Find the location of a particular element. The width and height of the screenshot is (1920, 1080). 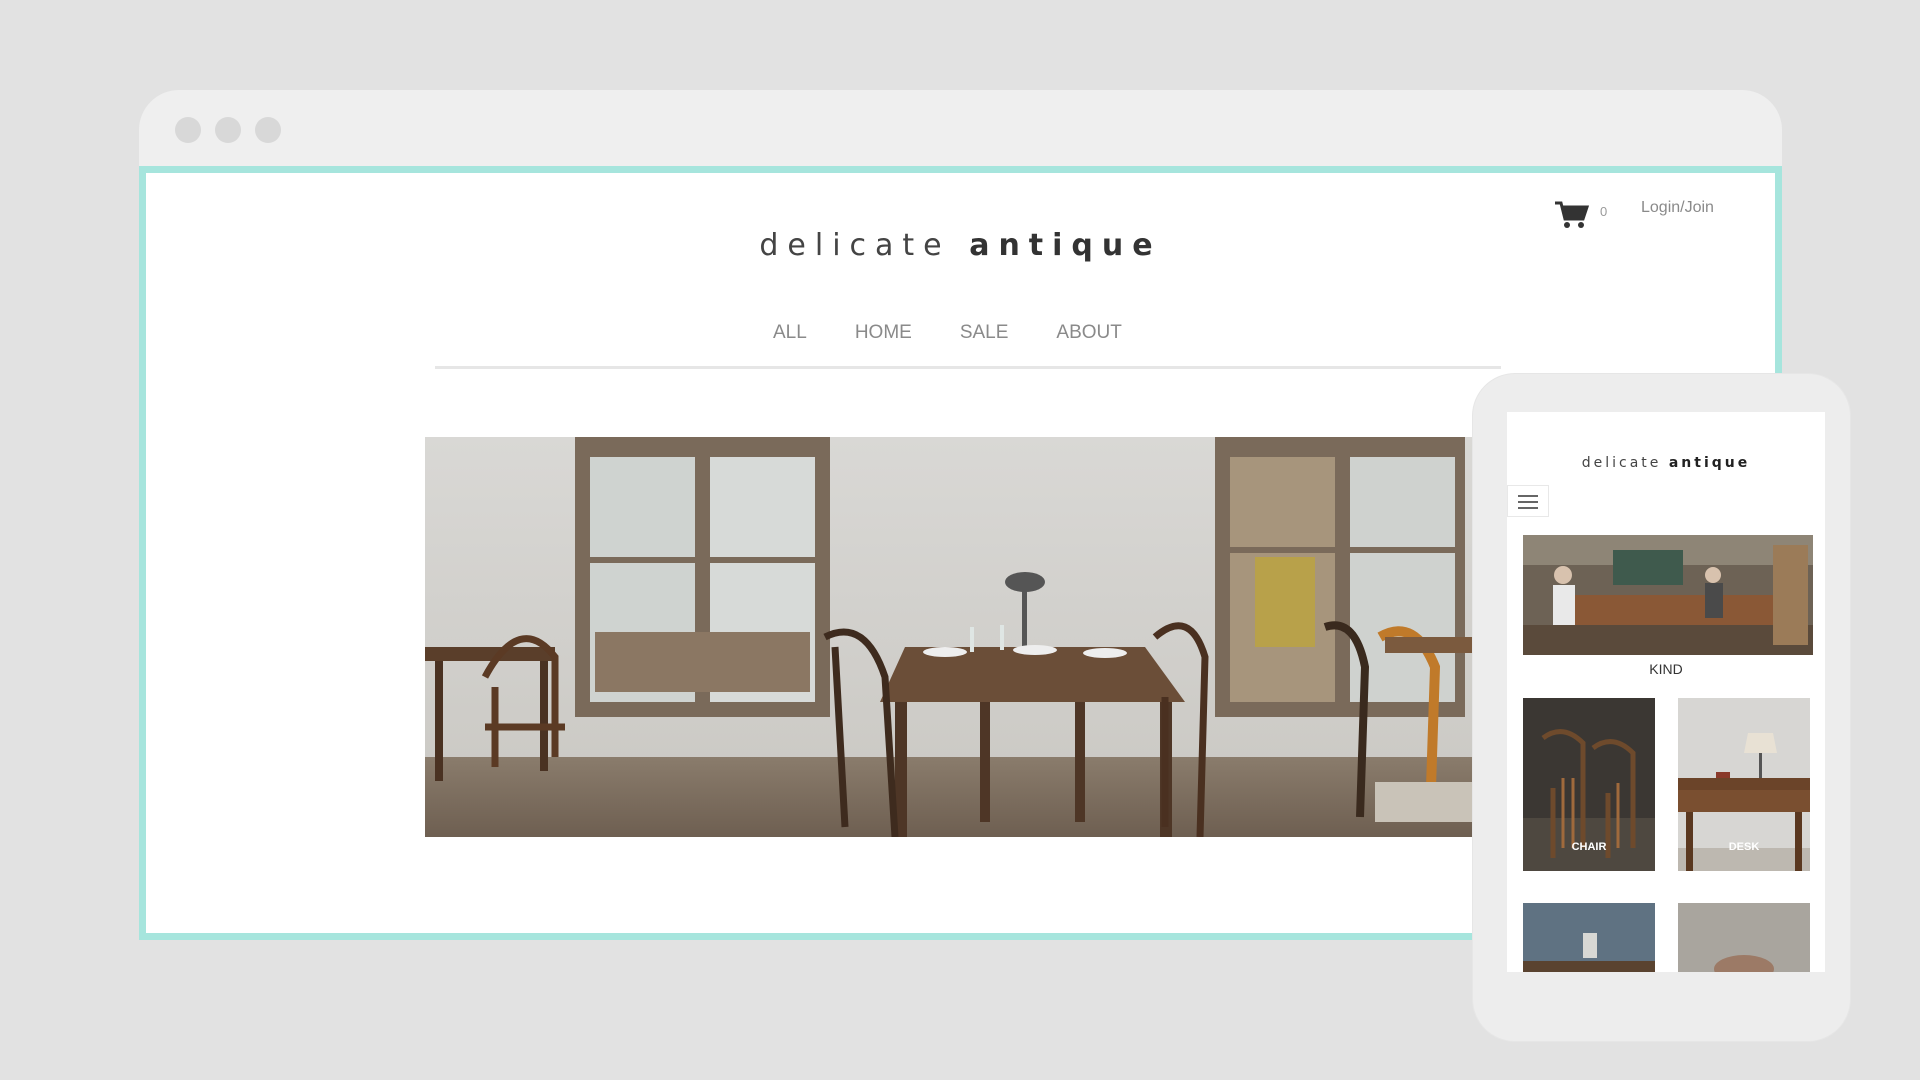

mobile-device: delicate antique KIND CHAIR DESK is located at coordinates (1661, 707).